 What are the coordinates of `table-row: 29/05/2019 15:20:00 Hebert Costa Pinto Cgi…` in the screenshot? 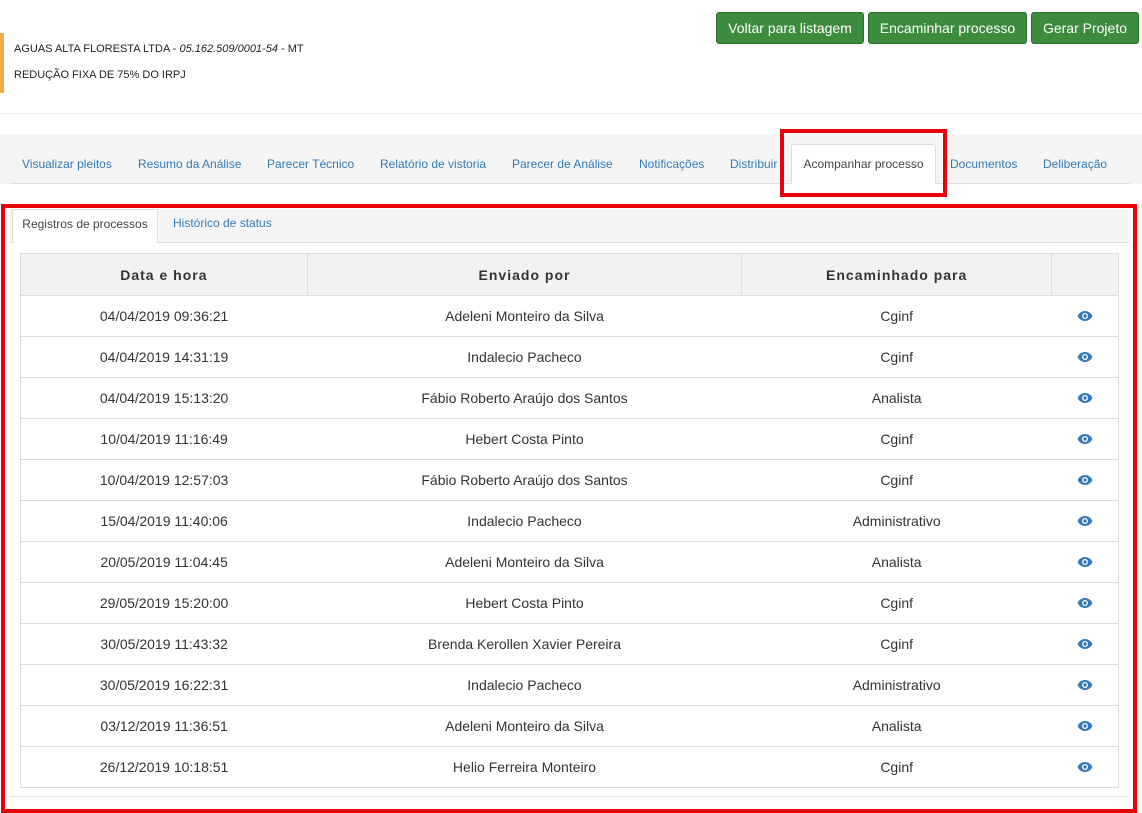 It's located at (569, 603).